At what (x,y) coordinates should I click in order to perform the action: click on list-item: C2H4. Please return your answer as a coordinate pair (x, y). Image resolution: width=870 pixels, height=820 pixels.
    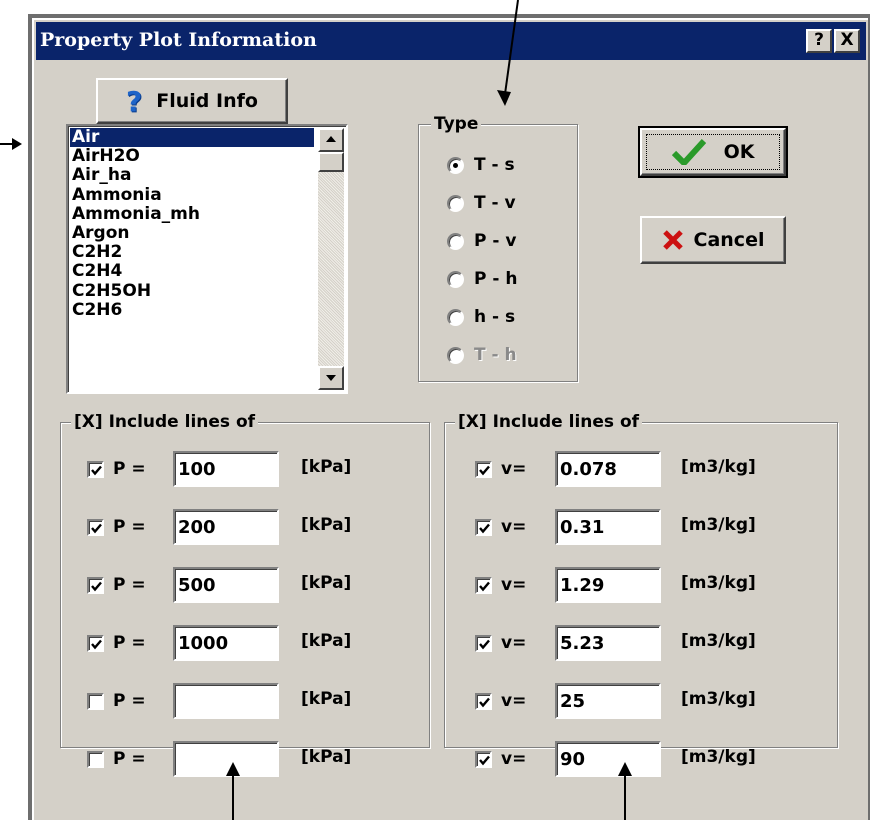
    Looking at the image, I should click on (192, 271).